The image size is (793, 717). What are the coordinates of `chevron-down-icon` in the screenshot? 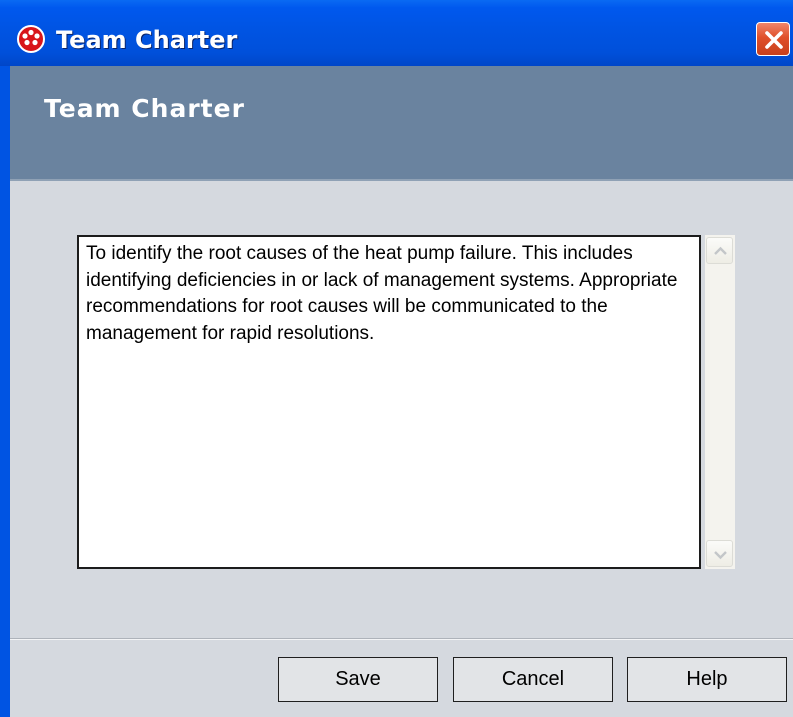 It's located at (720, 555).